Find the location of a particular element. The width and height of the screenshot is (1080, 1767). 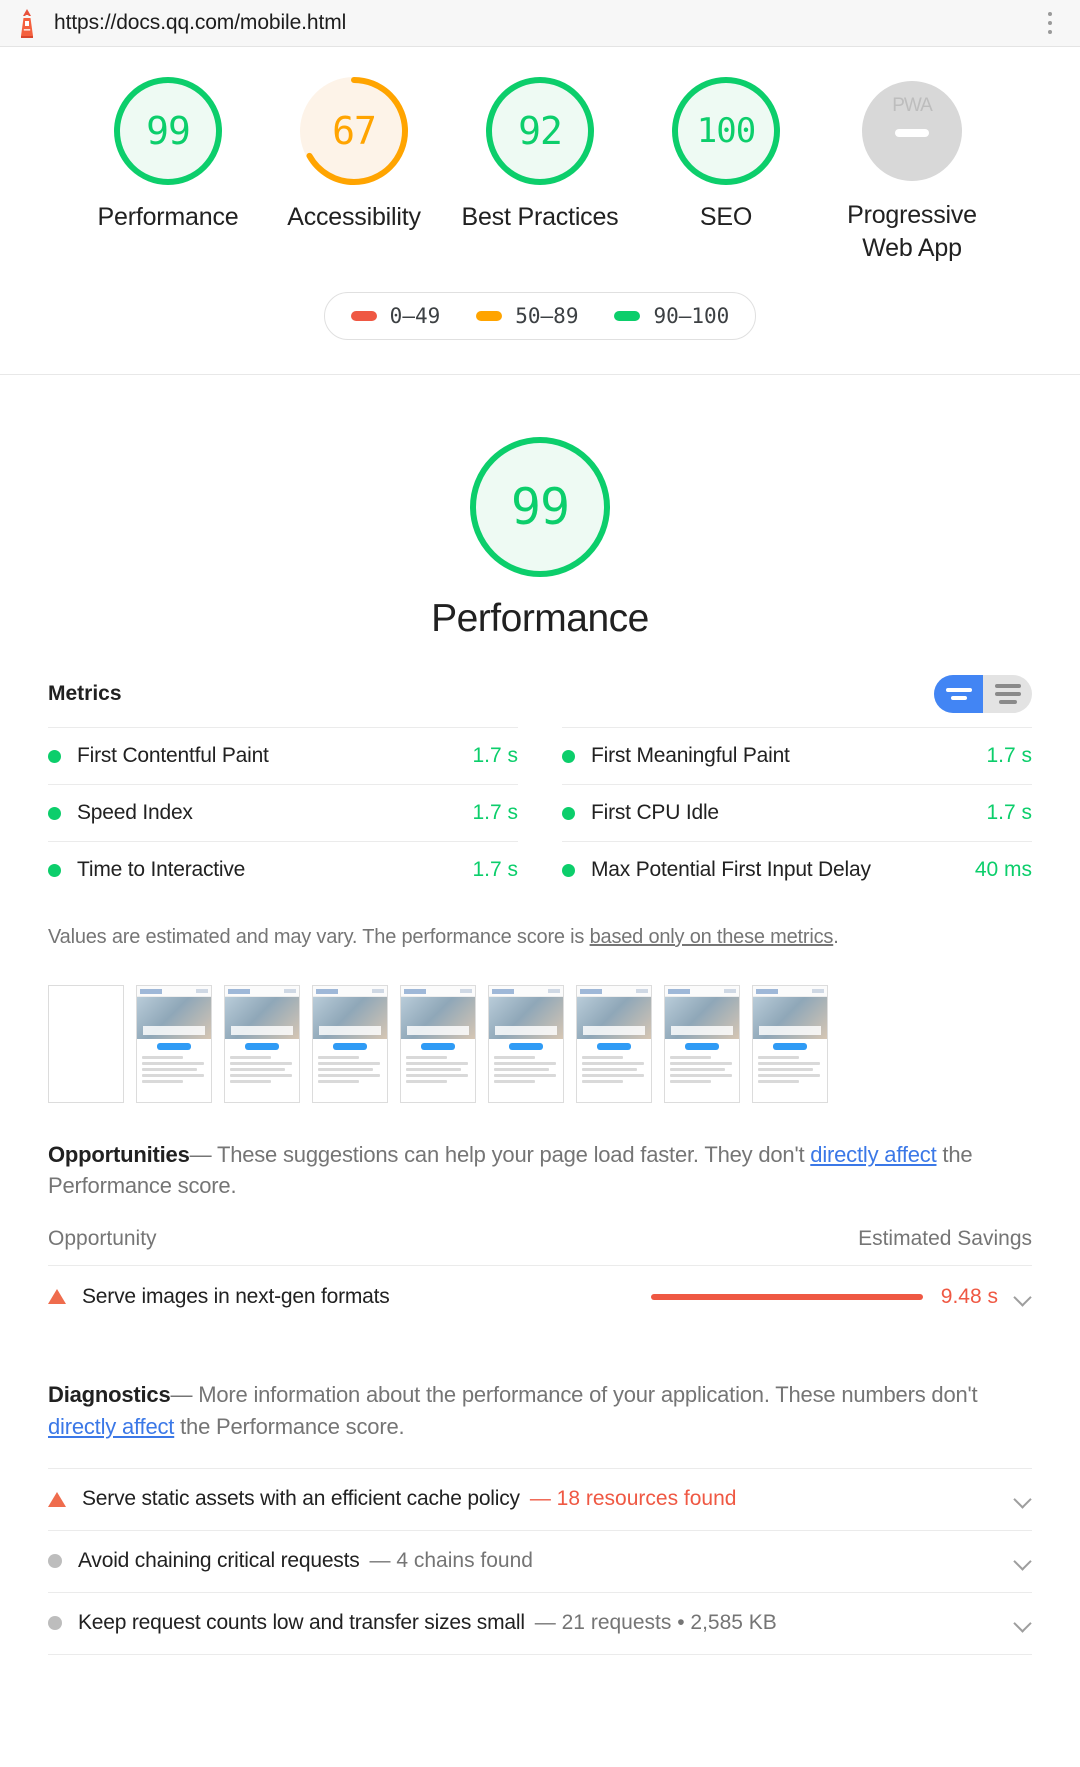

opportunities-dash: — is located at coordinates (200, 1154).